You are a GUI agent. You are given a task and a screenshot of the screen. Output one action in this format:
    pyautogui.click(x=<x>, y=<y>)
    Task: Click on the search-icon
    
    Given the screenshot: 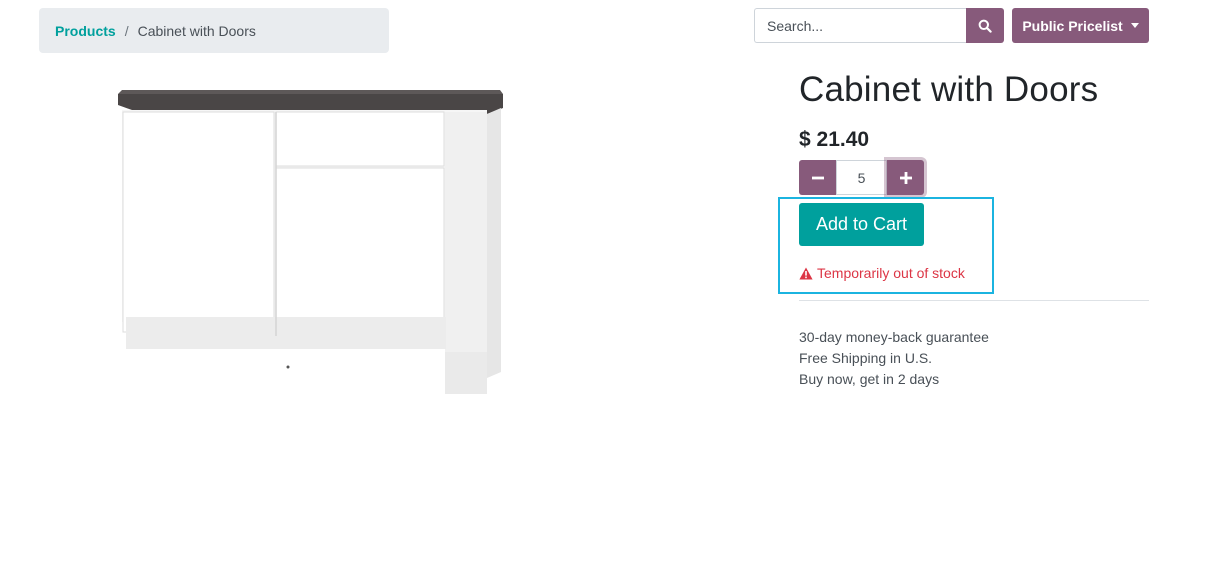 What is the action you would take?
    pyautogui.click(x=985, y=26)
    